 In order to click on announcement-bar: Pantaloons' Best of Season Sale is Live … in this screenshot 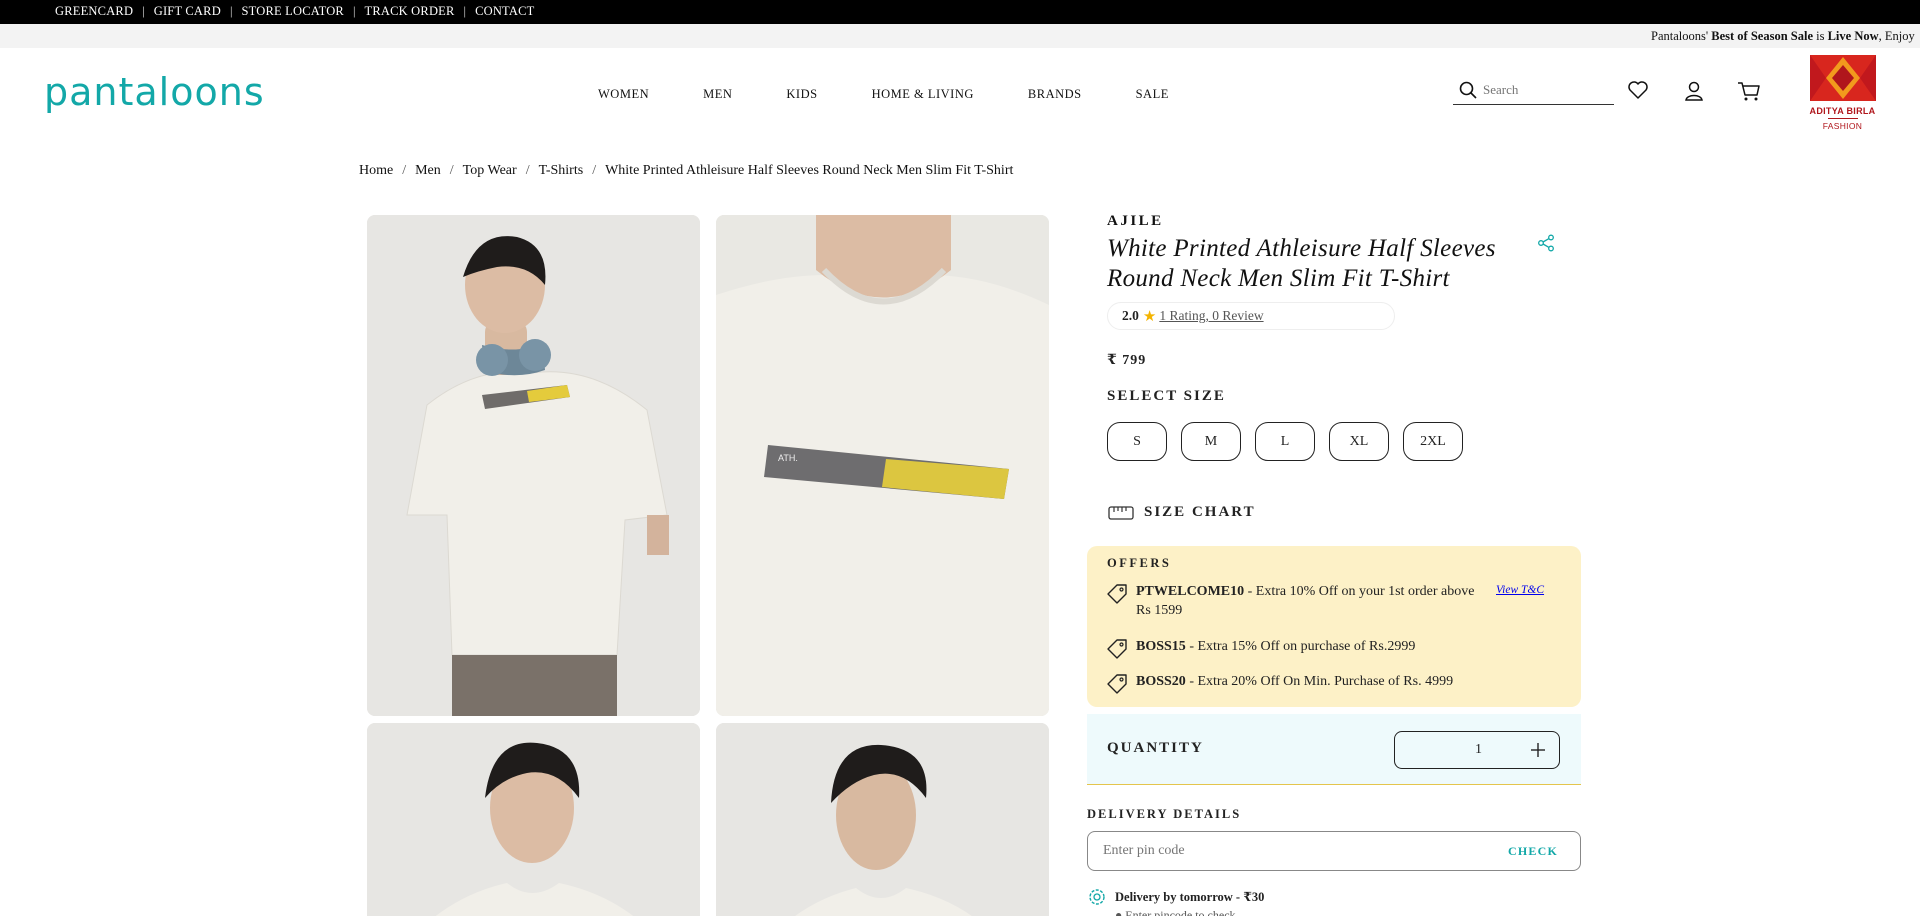, I will do `click(960, 36)`.